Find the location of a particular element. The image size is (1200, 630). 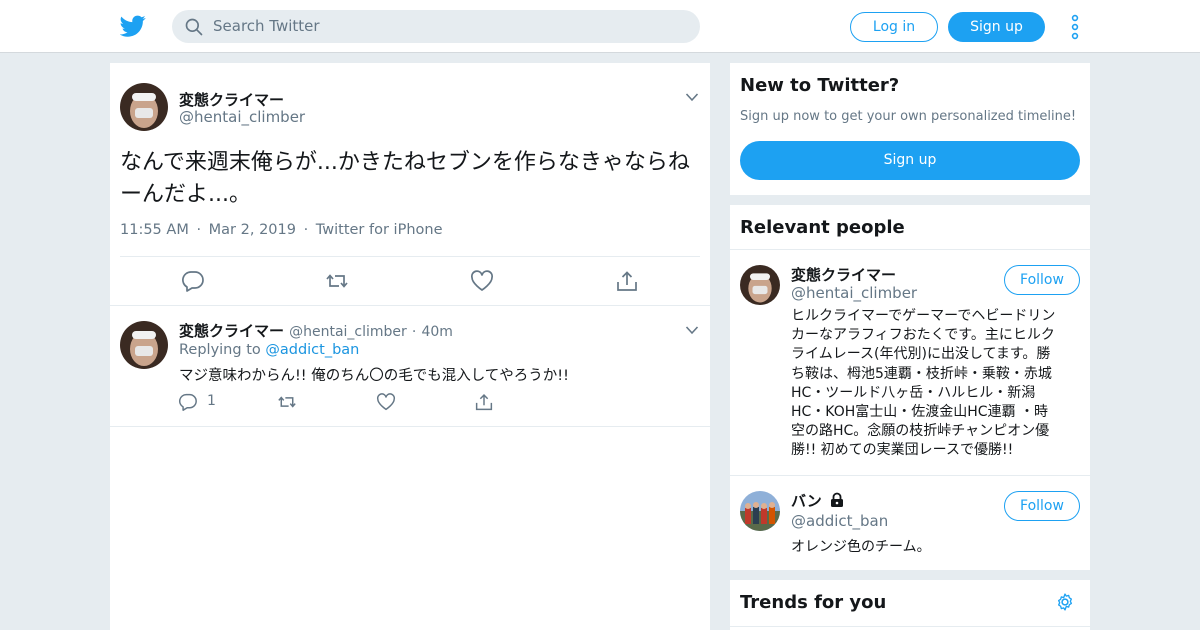

card-title: Relevant people is located at coordinates (822, 227).